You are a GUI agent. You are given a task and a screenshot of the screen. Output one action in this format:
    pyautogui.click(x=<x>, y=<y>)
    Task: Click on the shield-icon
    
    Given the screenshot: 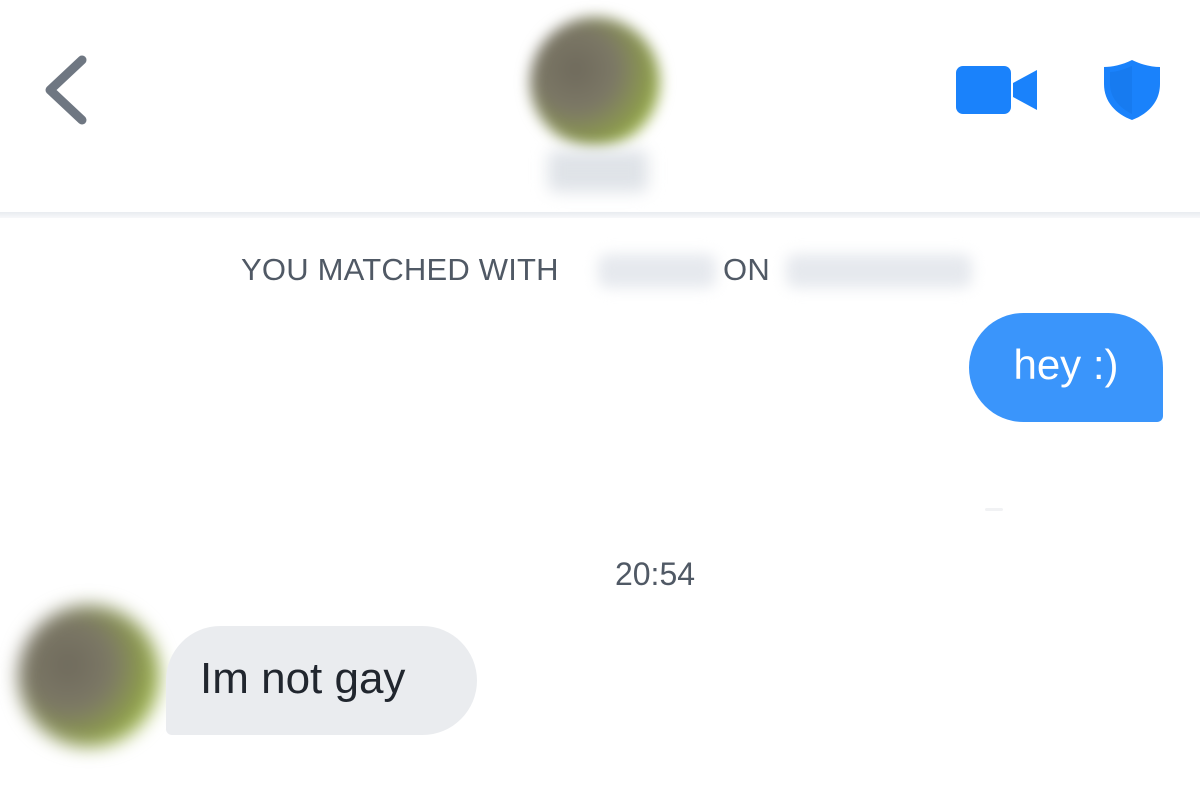 What is the action you would take?
    pyautogui.click(x=1132, y=90)
    